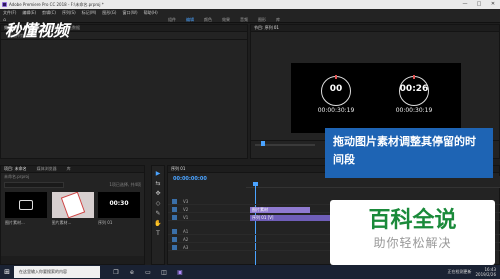 Image resolution: width=500 pixels, height=279 pixels. I want to click on countdown-clock-left: 00 00:00:30:19, so click(336, 95).